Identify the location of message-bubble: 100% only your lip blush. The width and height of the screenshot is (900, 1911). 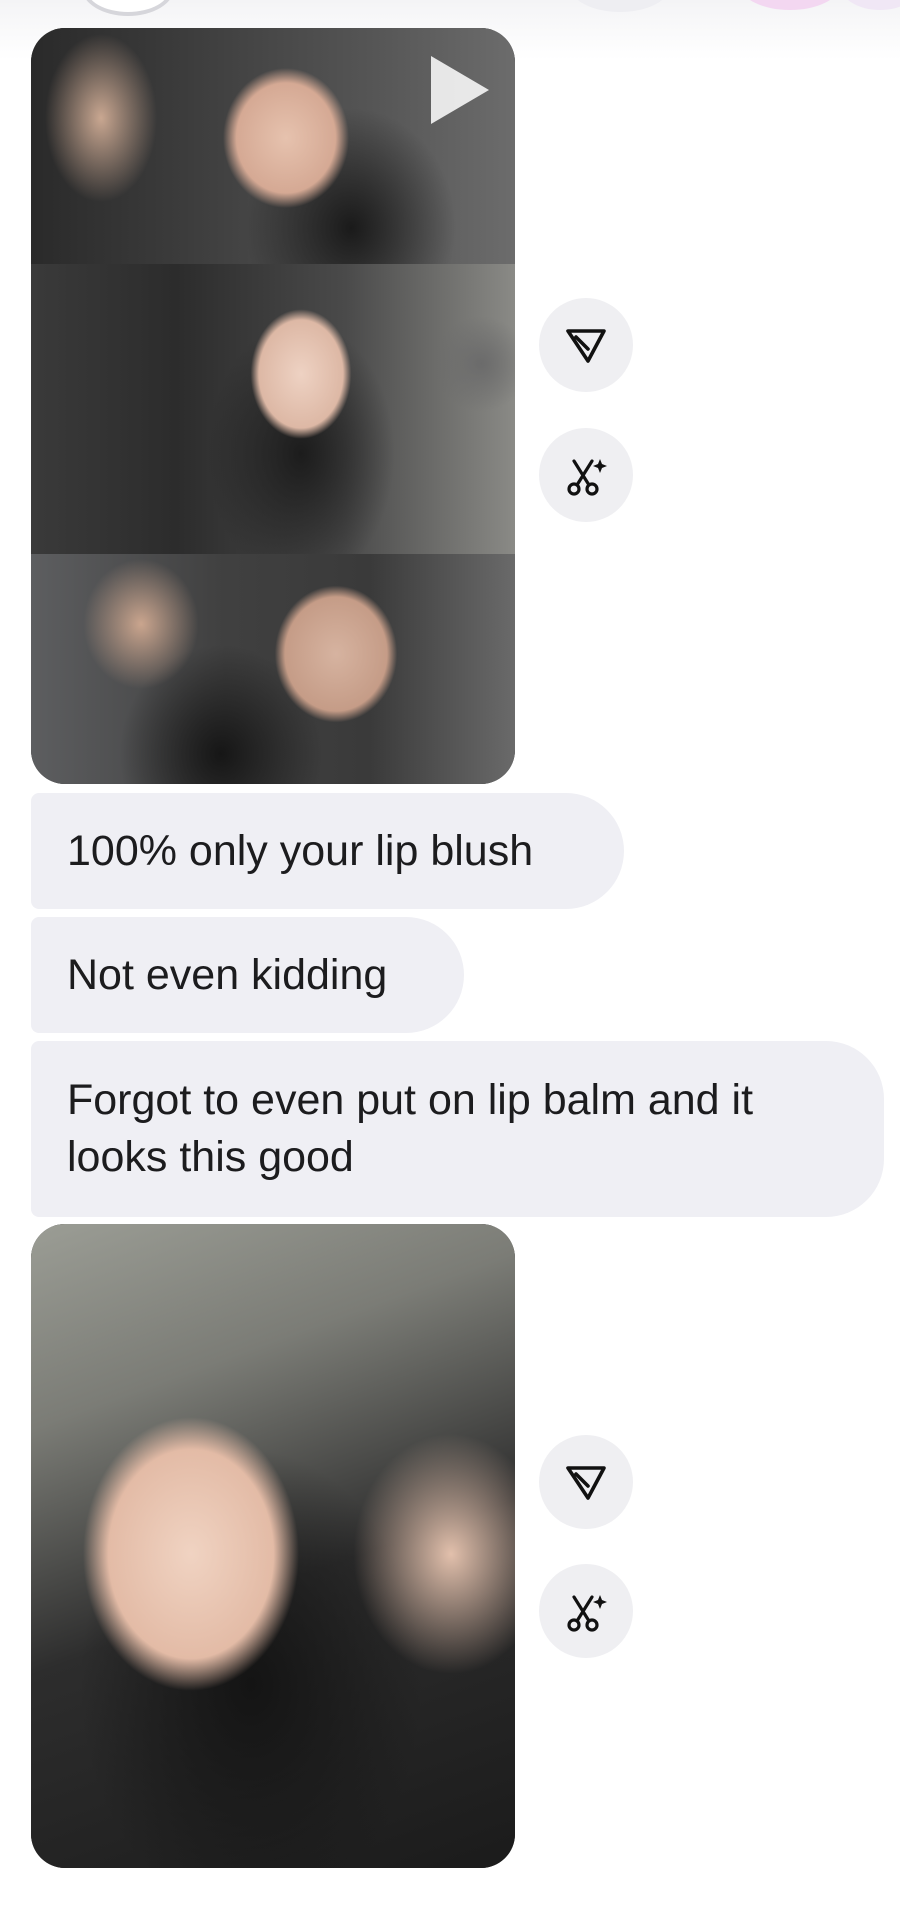
(327, 851).